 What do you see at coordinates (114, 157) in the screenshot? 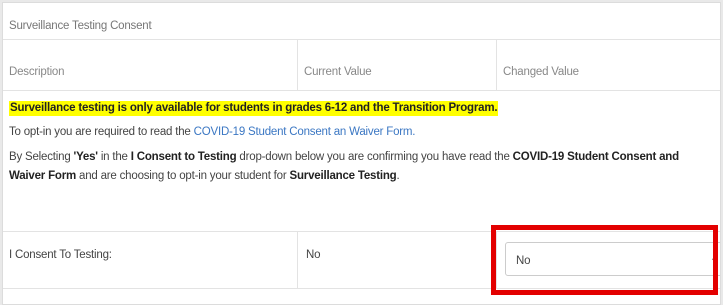
I see `instr-part: in the` at bounding box center [114, 157].